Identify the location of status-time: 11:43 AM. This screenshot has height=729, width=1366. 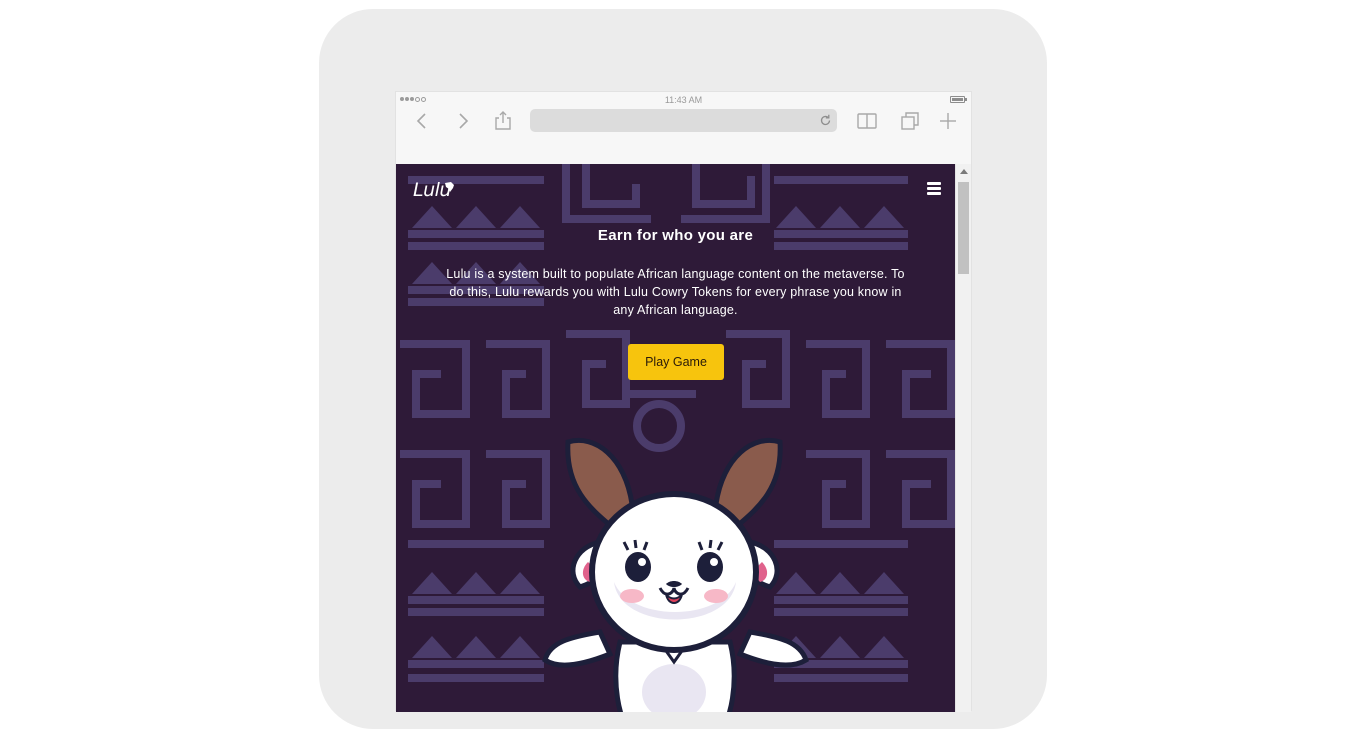
(683, 100).